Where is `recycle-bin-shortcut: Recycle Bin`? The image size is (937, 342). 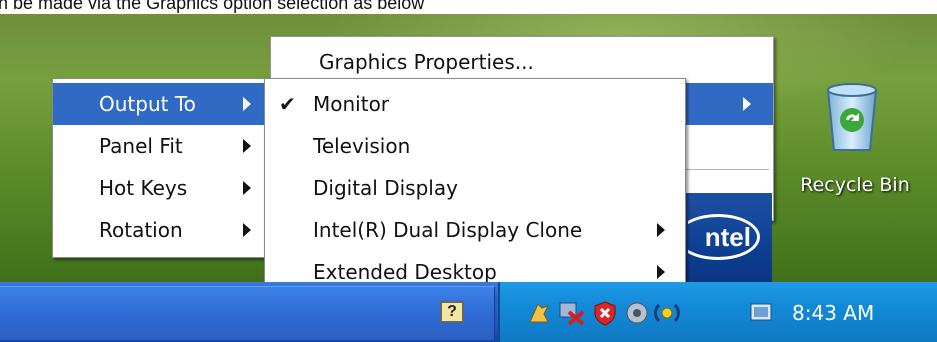
recycle-bin-shortcut: Recycle Bin is located at coordinates (855, 147).